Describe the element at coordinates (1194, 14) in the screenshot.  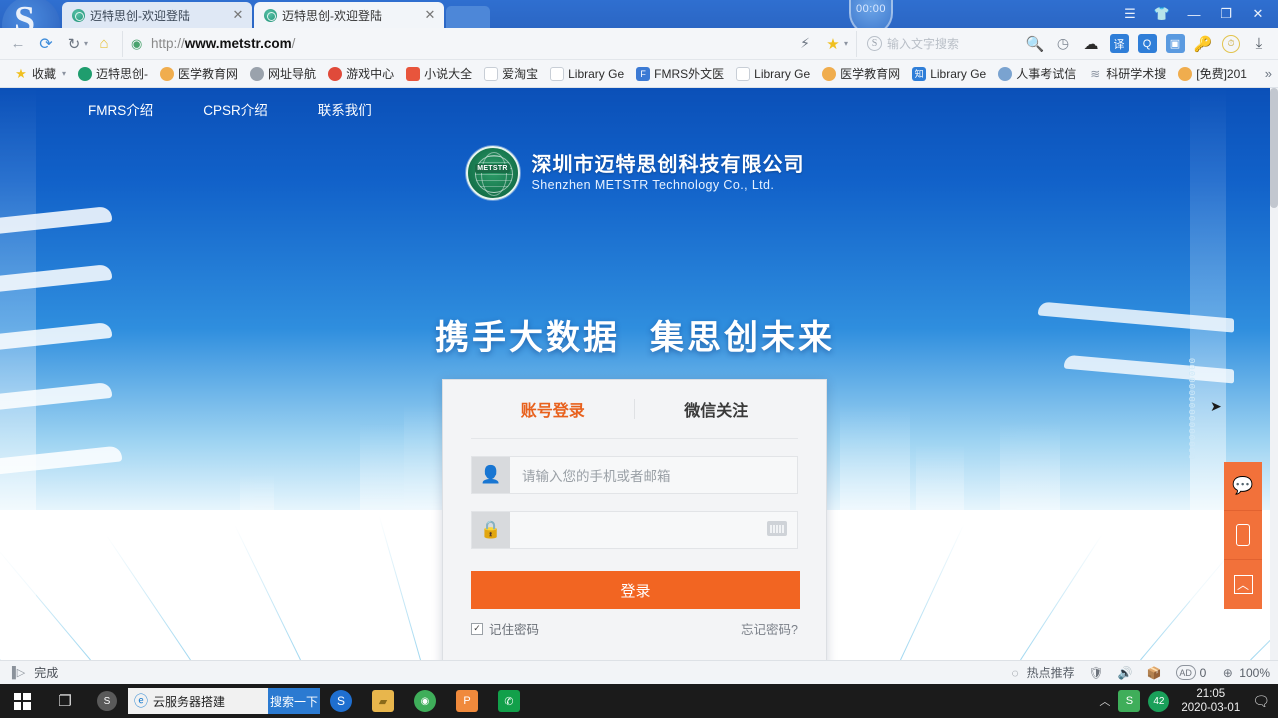
I see `minimize-icon: —` at that location.